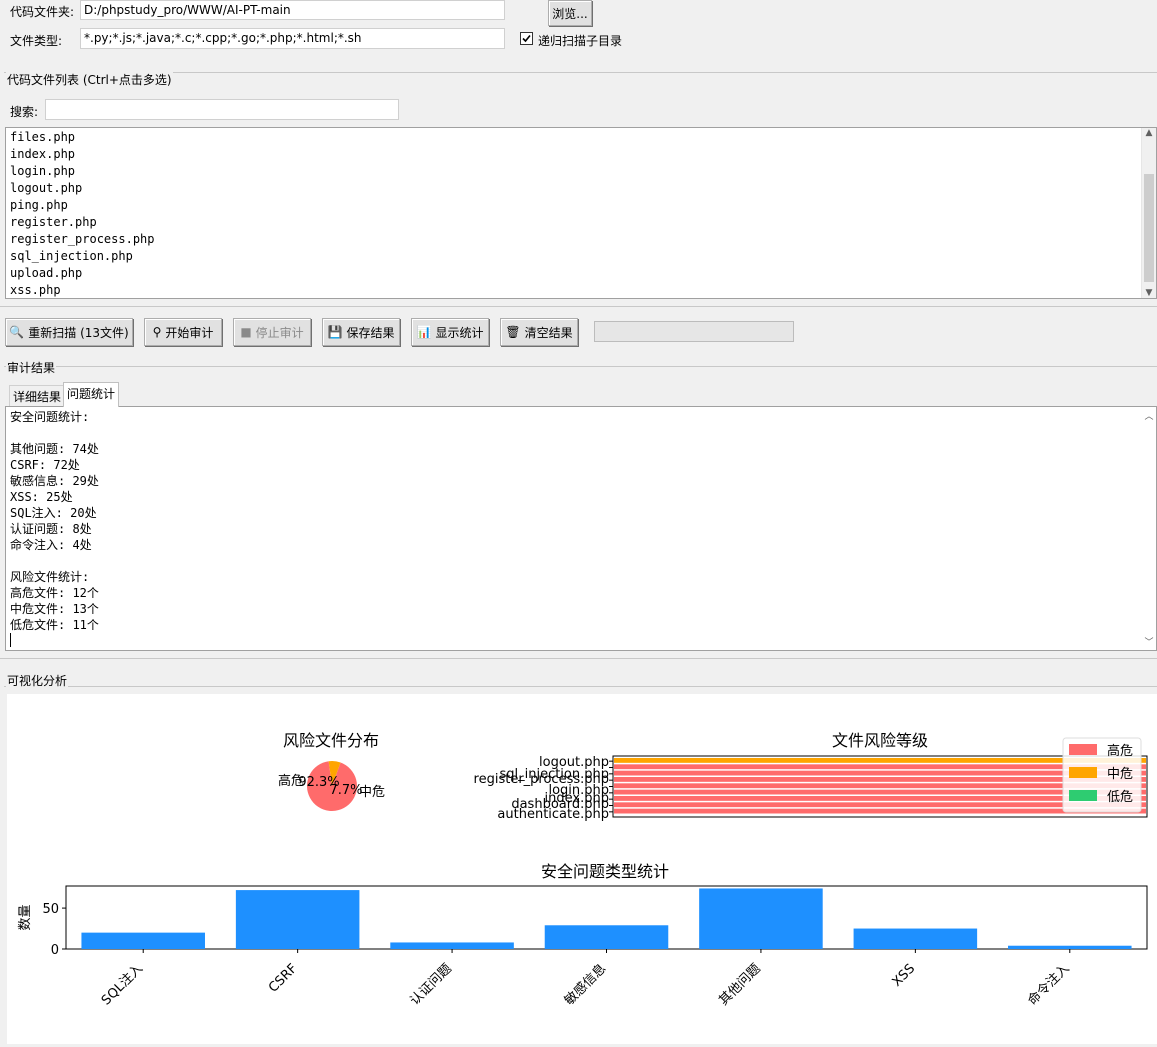  I want to click on folder-path-input: D:/phpstudy_pro/WWW/AI-PT-main, so click(292, 10).